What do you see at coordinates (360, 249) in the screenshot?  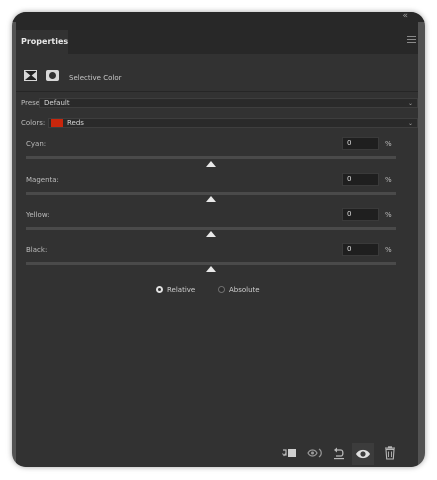 I see `black-value-field: 0` at bounding box center [360, 249].